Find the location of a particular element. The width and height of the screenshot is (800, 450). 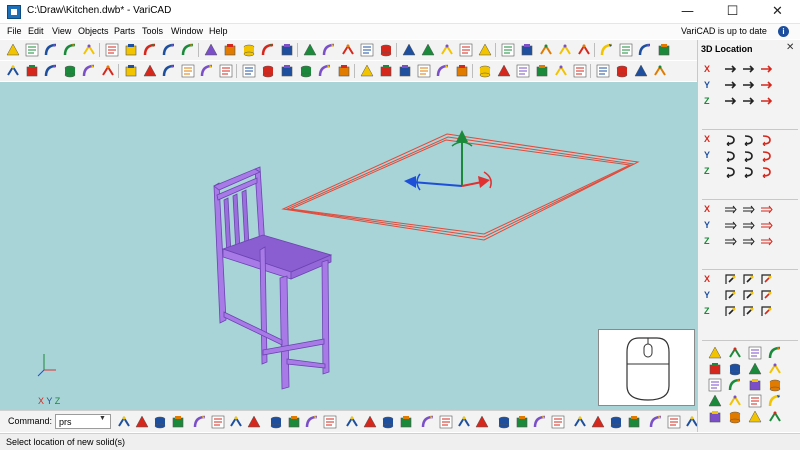

maximize-button: ☐ is located at coordinates (732, 12).